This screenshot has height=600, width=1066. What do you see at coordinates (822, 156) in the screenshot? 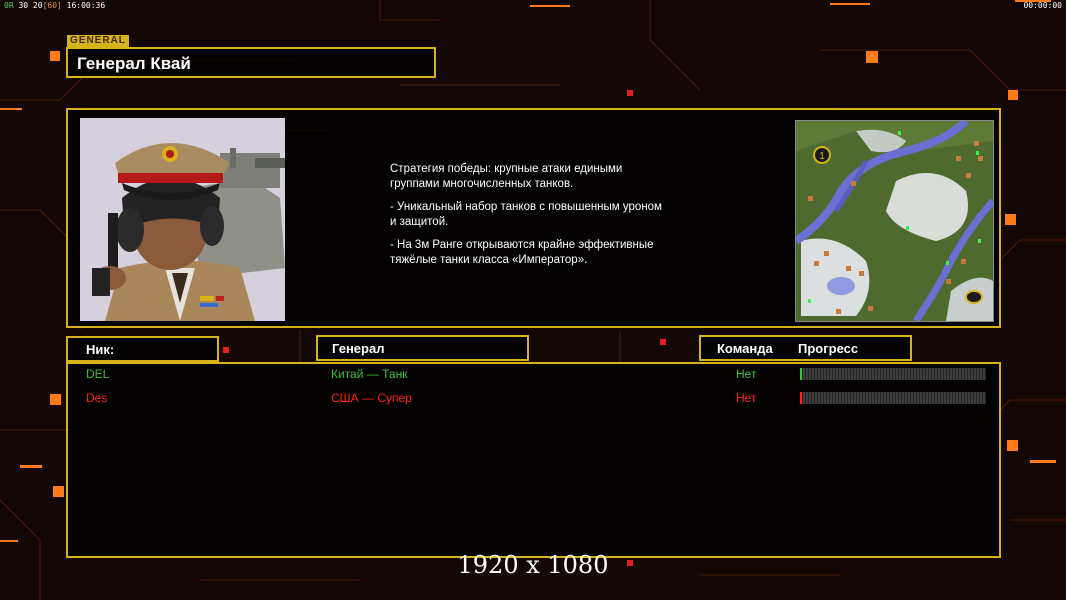
I see `start-position-marker: 1` at bounding box center [822, 156].